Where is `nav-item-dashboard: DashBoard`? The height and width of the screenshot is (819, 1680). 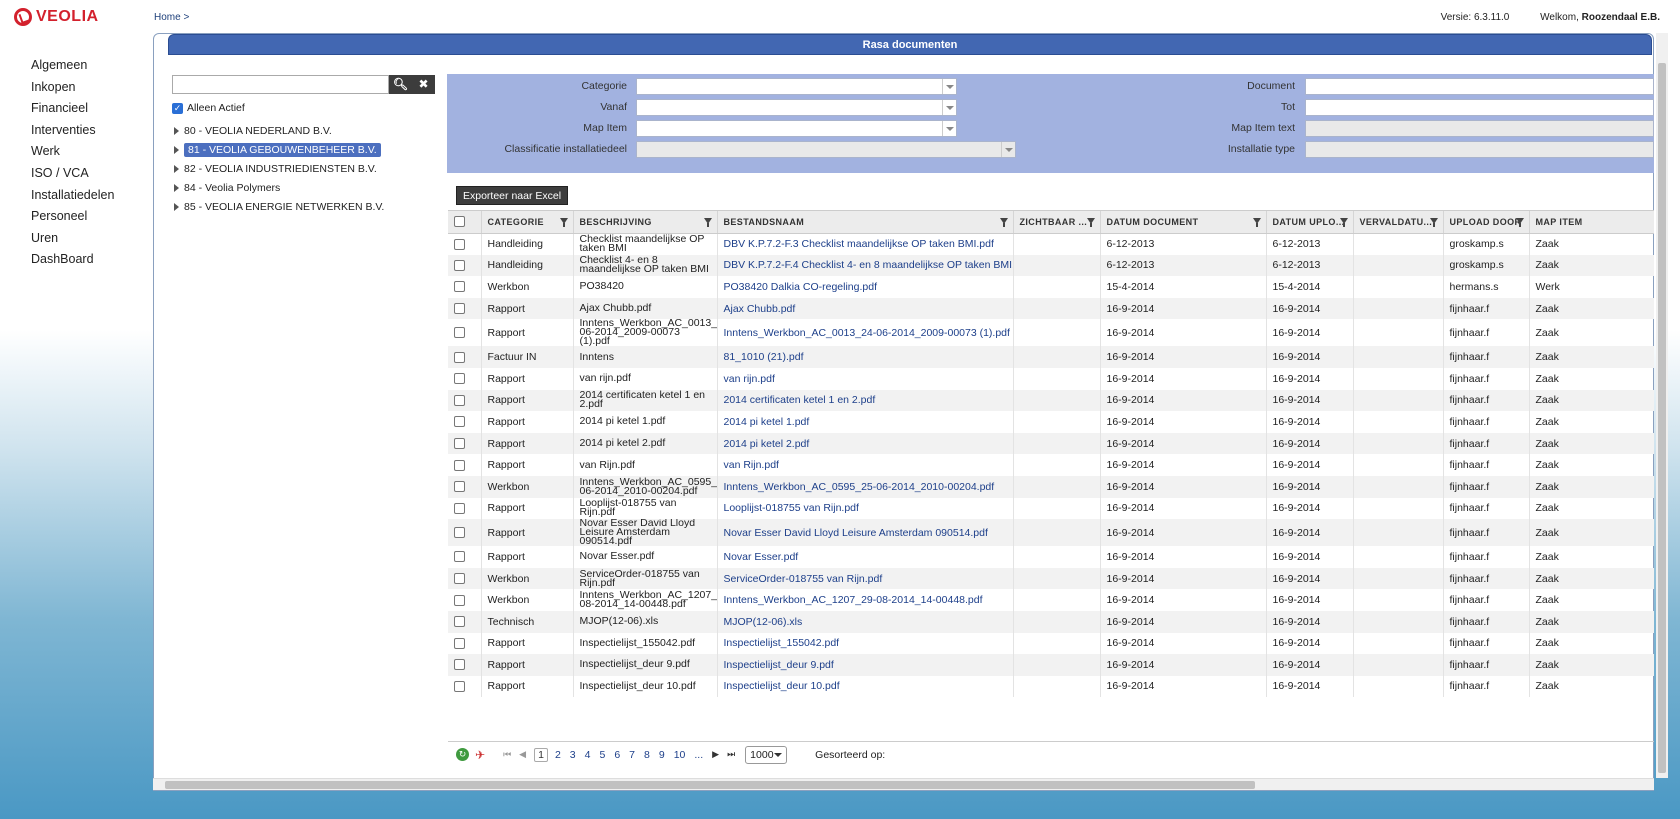
nav-item-dashboard: DashBoard is located at coordinates (72, 260).